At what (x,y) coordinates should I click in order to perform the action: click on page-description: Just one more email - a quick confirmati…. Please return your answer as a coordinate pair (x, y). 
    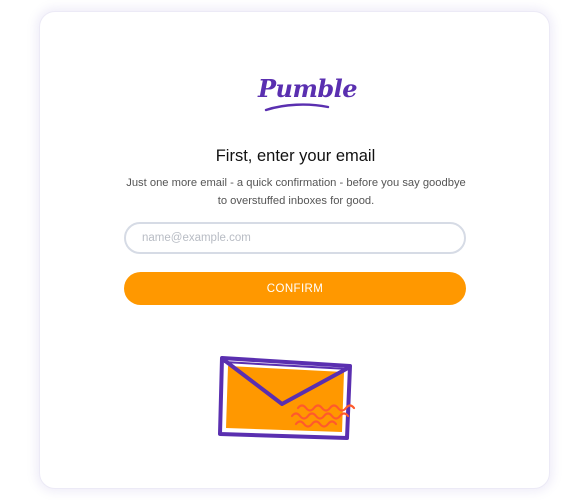
    Looking at the image, I should click on (296, 192).